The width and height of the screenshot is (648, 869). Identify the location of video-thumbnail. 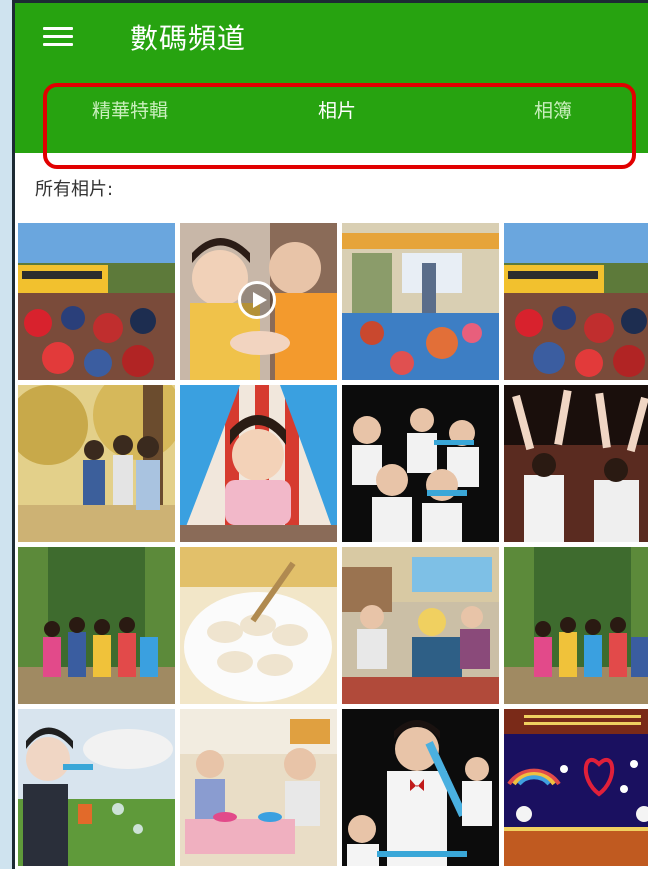
(258, 301).